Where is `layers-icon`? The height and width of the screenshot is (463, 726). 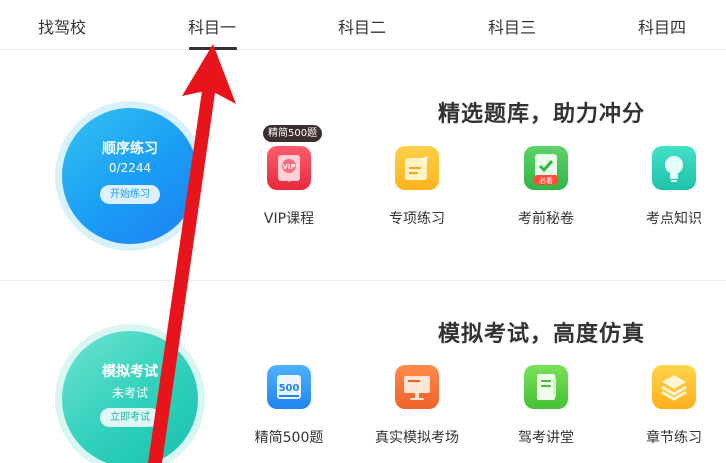
layers-icon is located at coordinates (674, 387).